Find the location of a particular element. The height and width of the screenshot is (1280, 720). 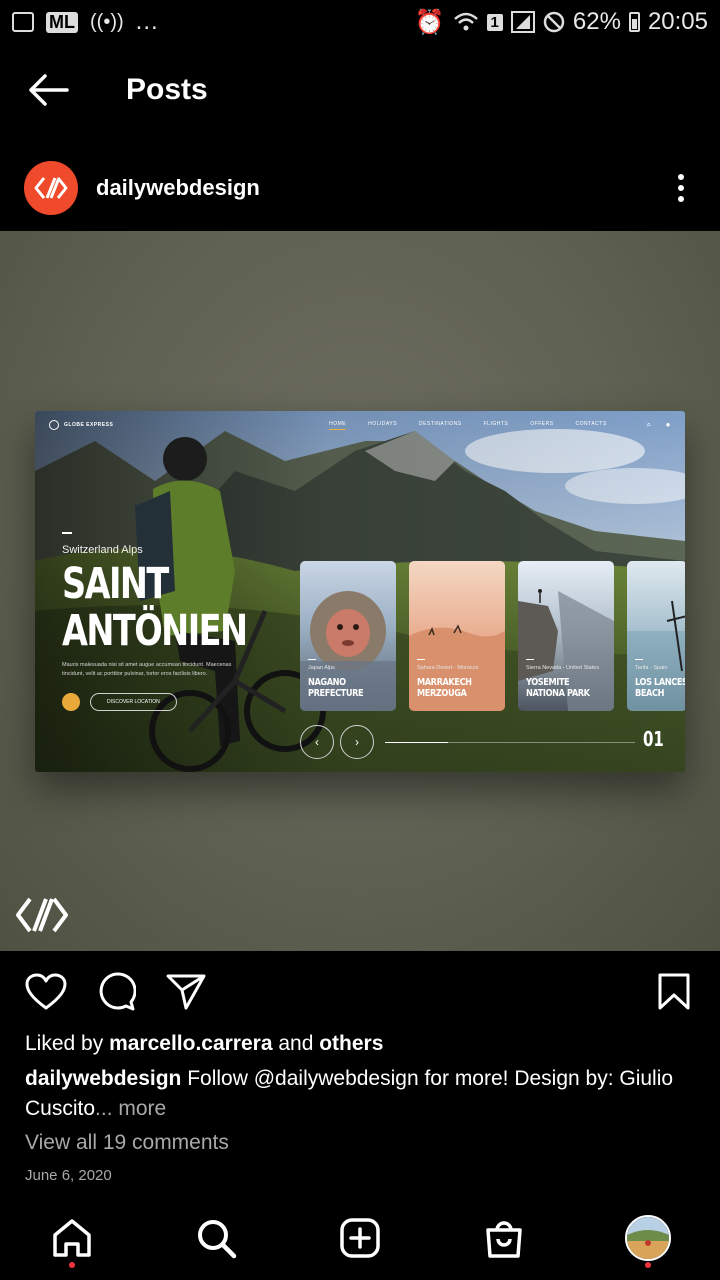

profile-photo is located at coordinates (648, 1238).